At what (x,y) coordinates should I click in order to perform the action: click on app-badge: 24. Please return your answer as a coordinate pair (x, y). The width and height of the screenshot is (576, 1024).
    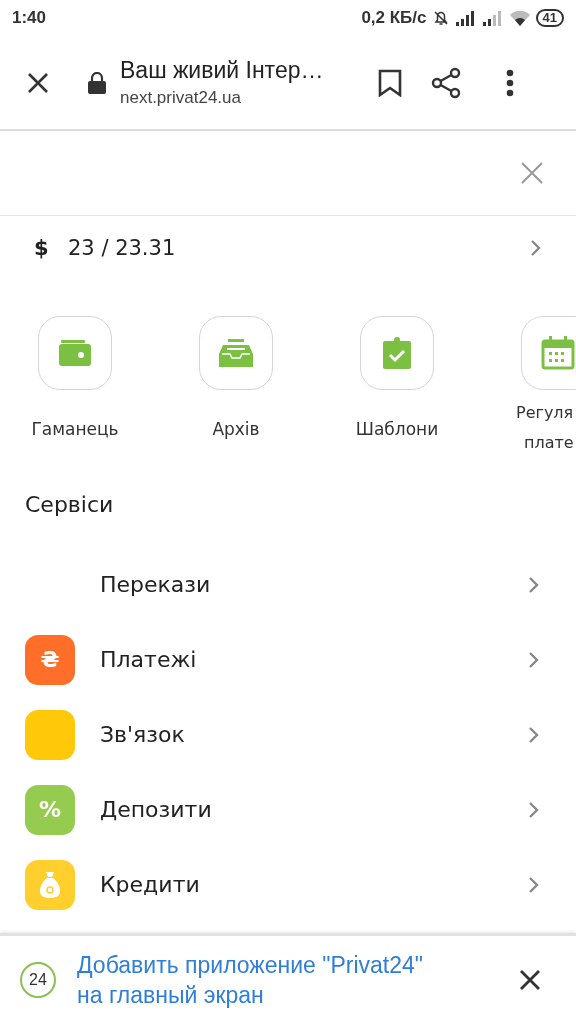
    Looking at the image, I should click on (38, 980).